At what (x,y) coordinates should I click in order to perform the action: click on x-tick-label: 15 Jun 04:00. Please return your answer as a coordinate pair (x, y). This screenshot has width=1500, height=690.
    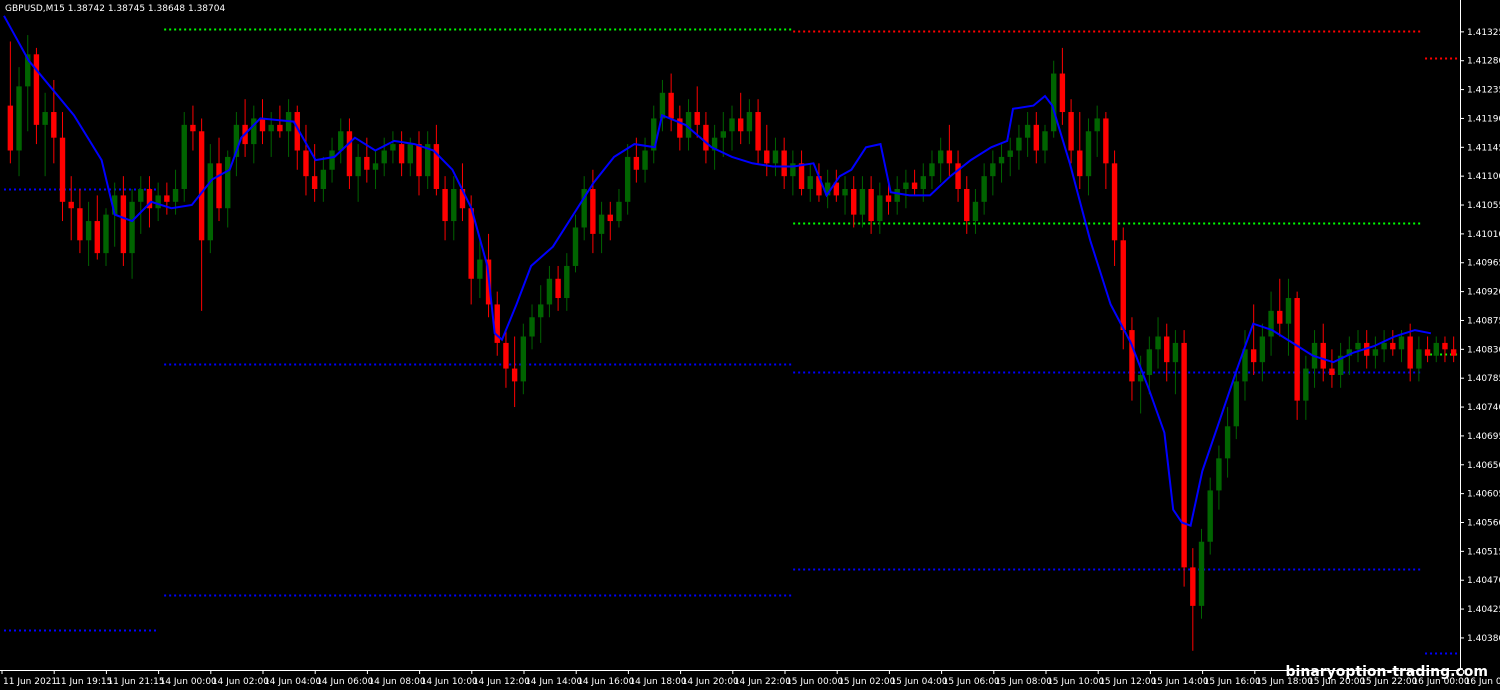
    Looking at the image, I should click on (918, 682).